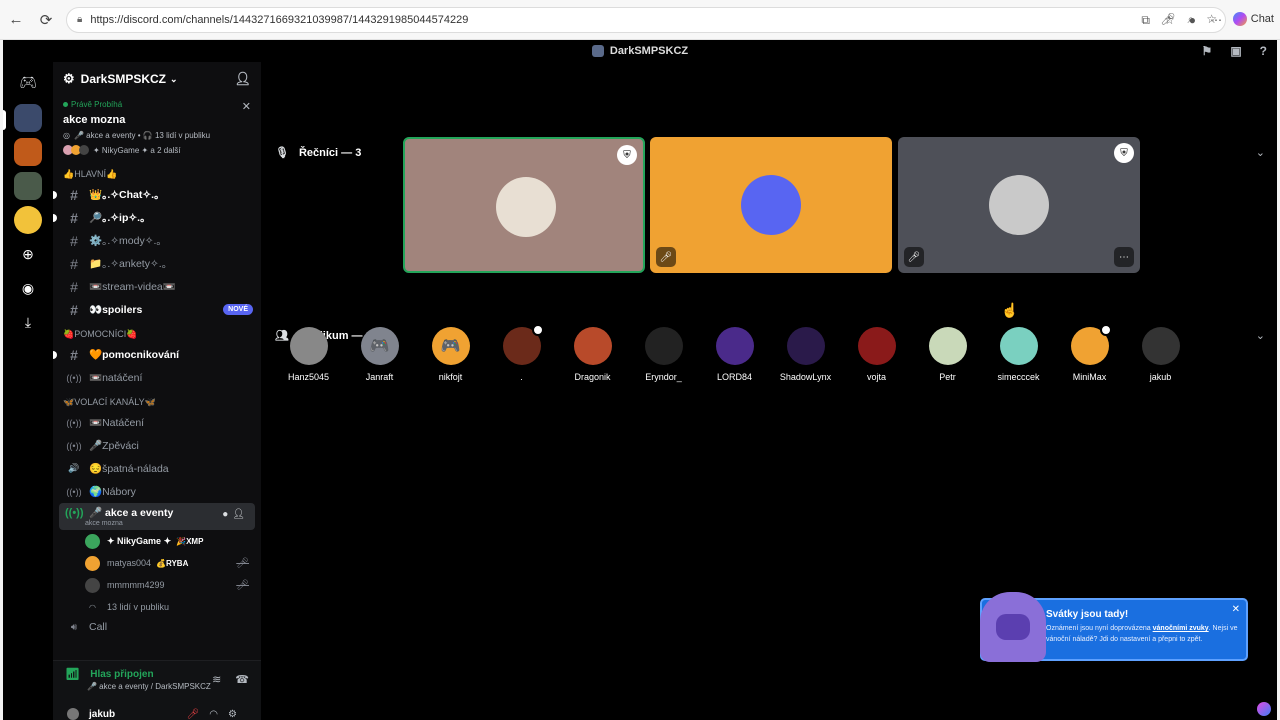 The width and height of the screenshot is (1280, 720). What do you see at coordinates (28, 82) in the screenshot?
I see `discord-home-icon: 🎮︎` at bounding box center [28, 82].